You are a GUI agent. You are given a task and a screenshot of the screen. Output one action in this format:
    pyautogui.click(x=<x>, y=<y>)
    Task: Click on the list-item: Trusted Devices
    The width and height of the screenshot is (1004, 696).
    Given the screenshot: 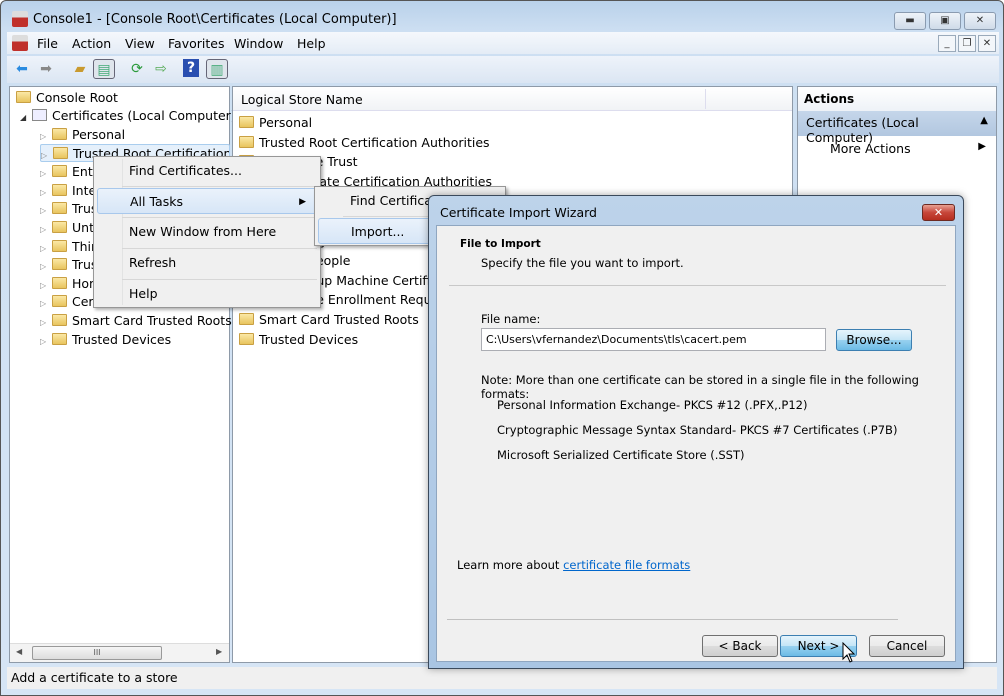 What is the action you would take?
    pyautogui.click(x=298, y=340)
    